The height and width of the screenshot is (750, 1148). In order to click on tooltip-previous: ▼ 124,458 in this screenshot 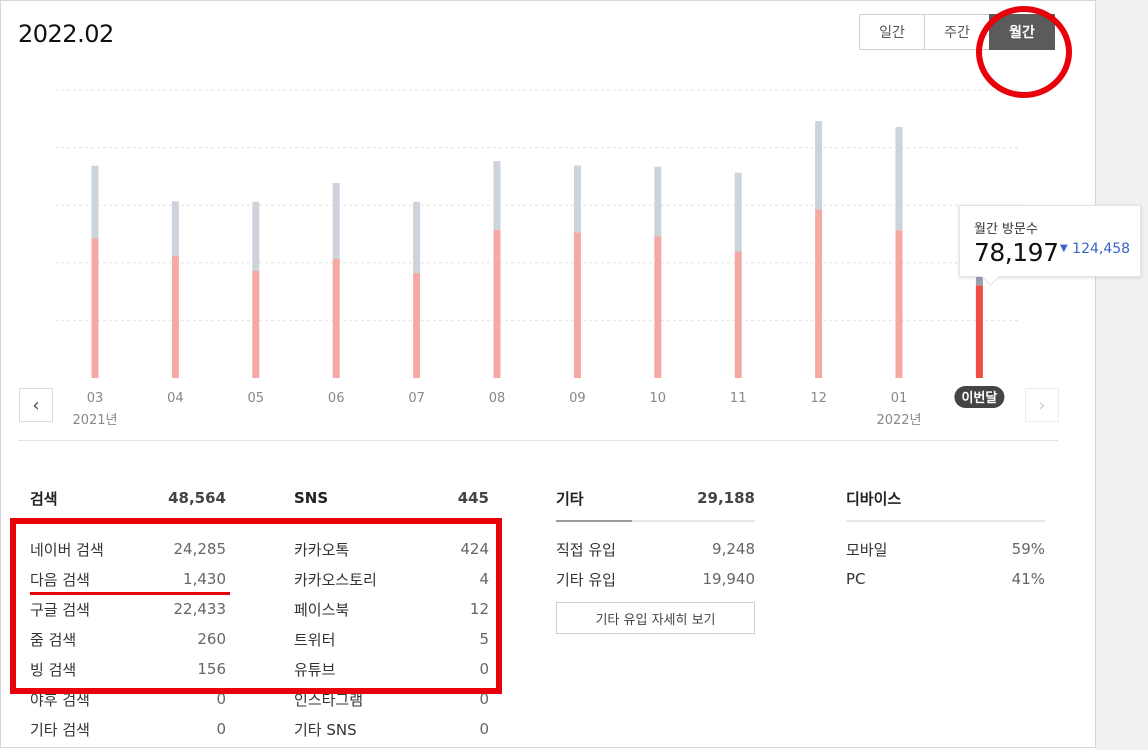, I will do `click(1095, 249)`.